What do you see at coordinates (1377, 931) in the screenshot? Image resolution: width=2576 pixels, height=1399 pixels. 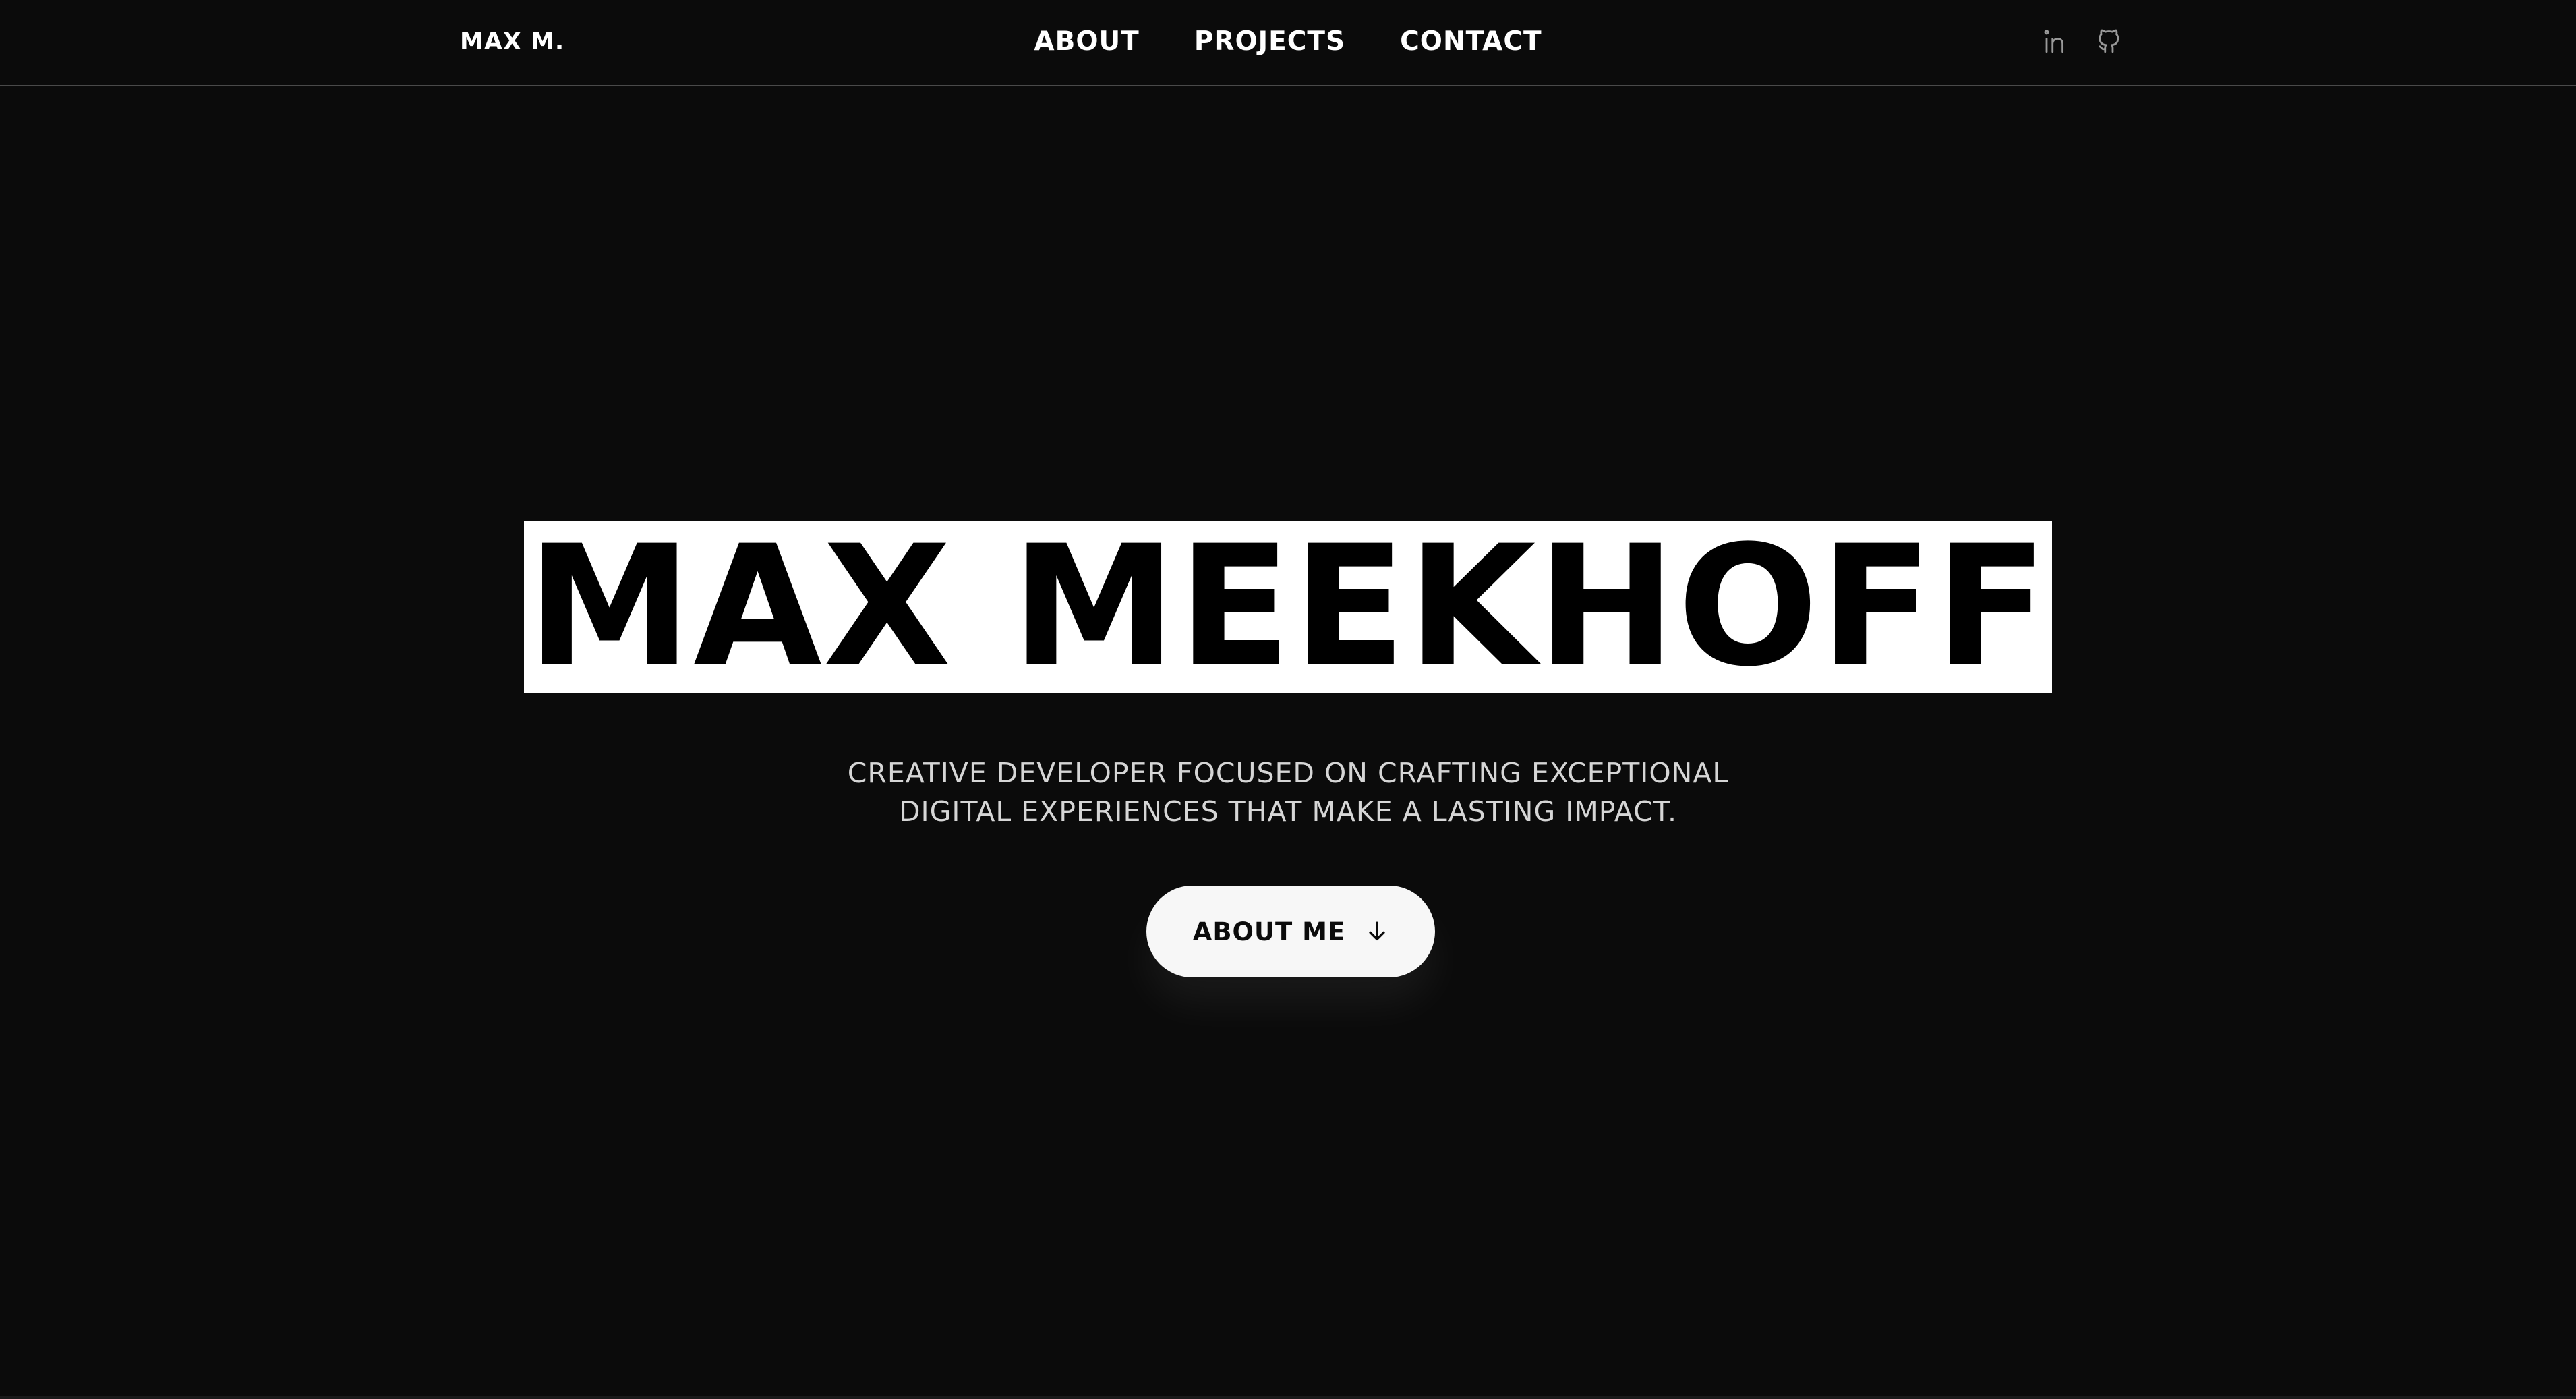 I see `arrow-down-icon` at bounding box center [1377, 931].